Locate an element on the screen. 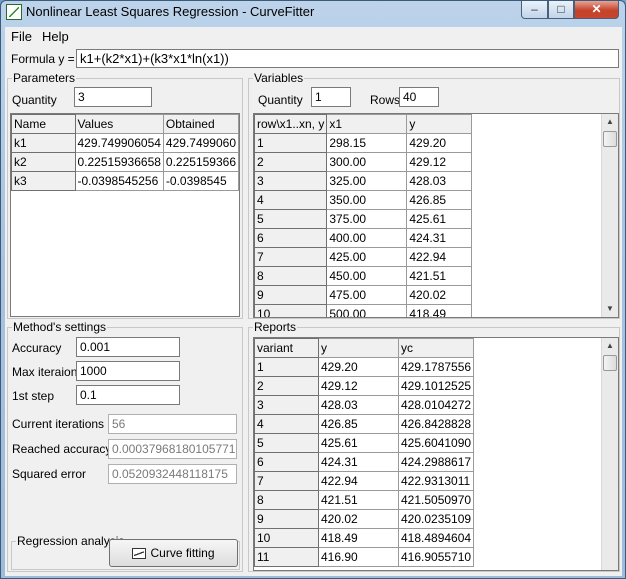  table-row: 6 400.00 424.31 is located at coordinates (363, 238).